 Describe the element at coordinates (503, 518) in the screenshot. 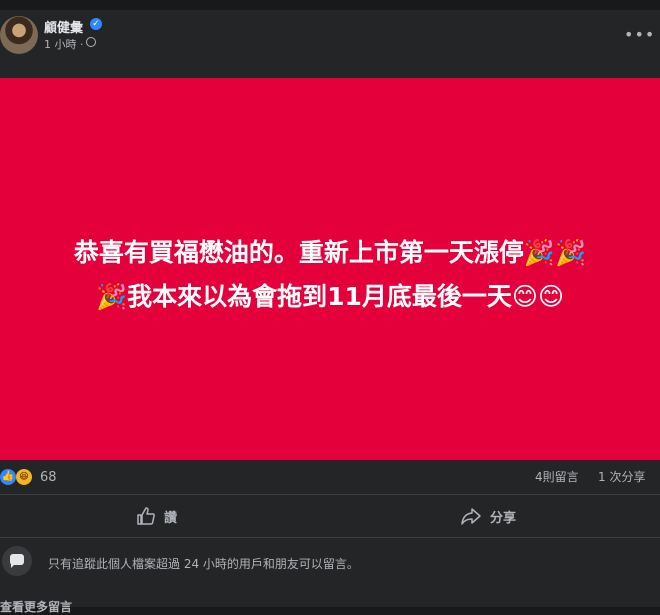

I see `share-label: 分享` at that location.